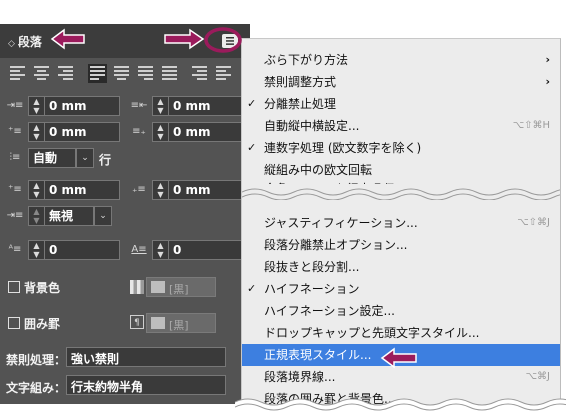 This screenshot has width=566, height=418. Describe the element at coordinates (29, 42) in the screenshot. I see `panel-title-label: 段落` at that location.